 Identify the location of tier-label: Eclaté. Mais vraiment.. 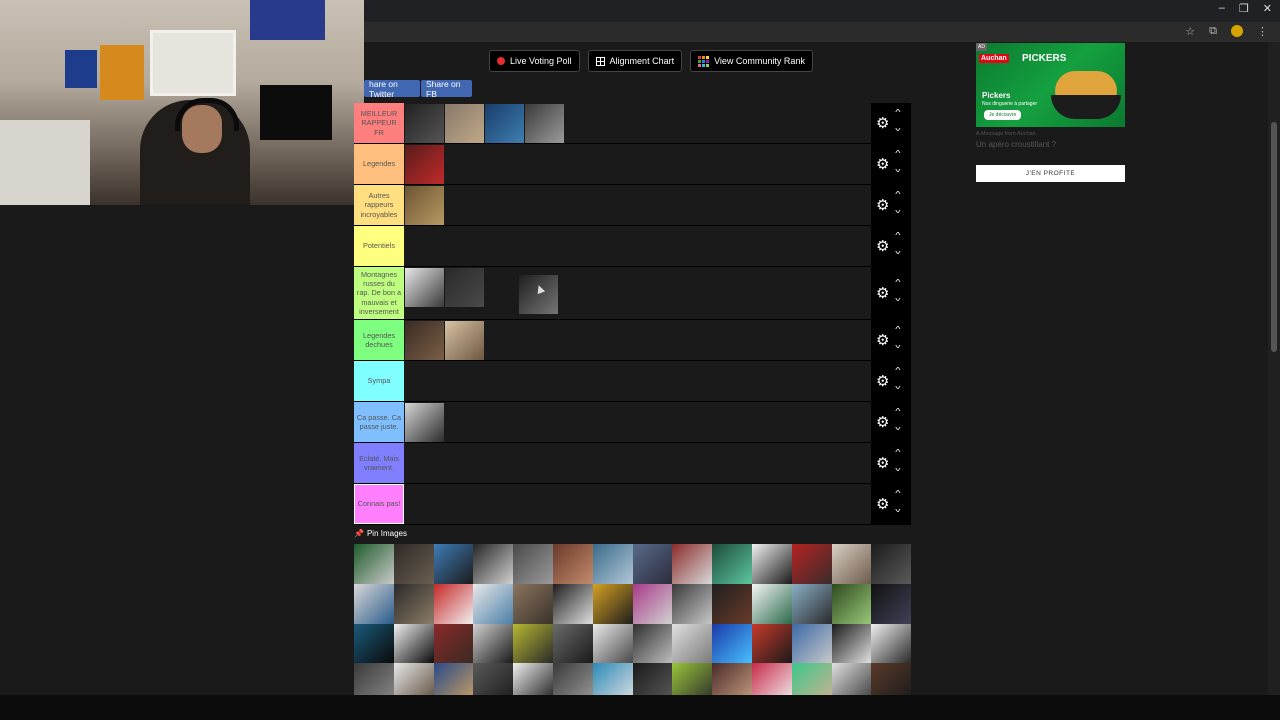
(379, 463).